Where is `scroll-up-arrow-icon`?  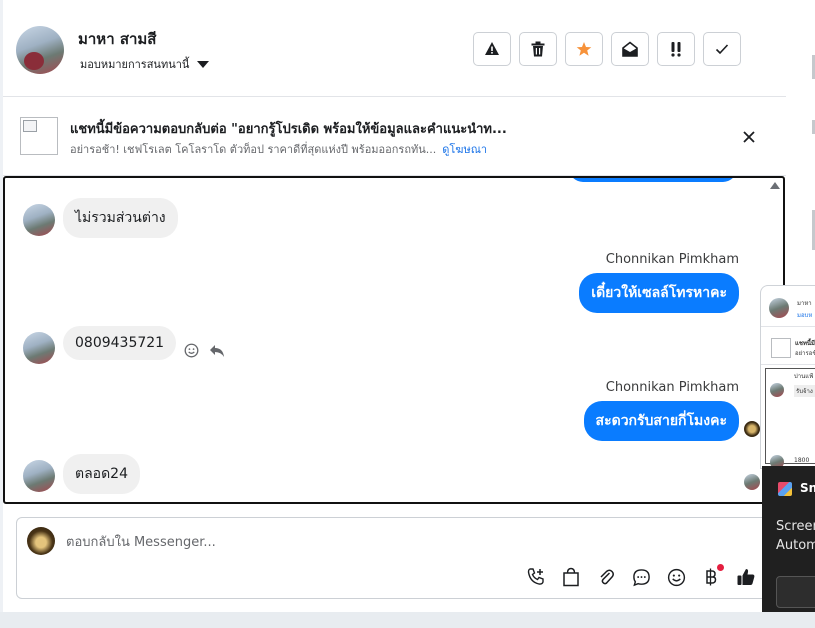 scroll-up-arrow-icon is located at coordinates (775, 185).